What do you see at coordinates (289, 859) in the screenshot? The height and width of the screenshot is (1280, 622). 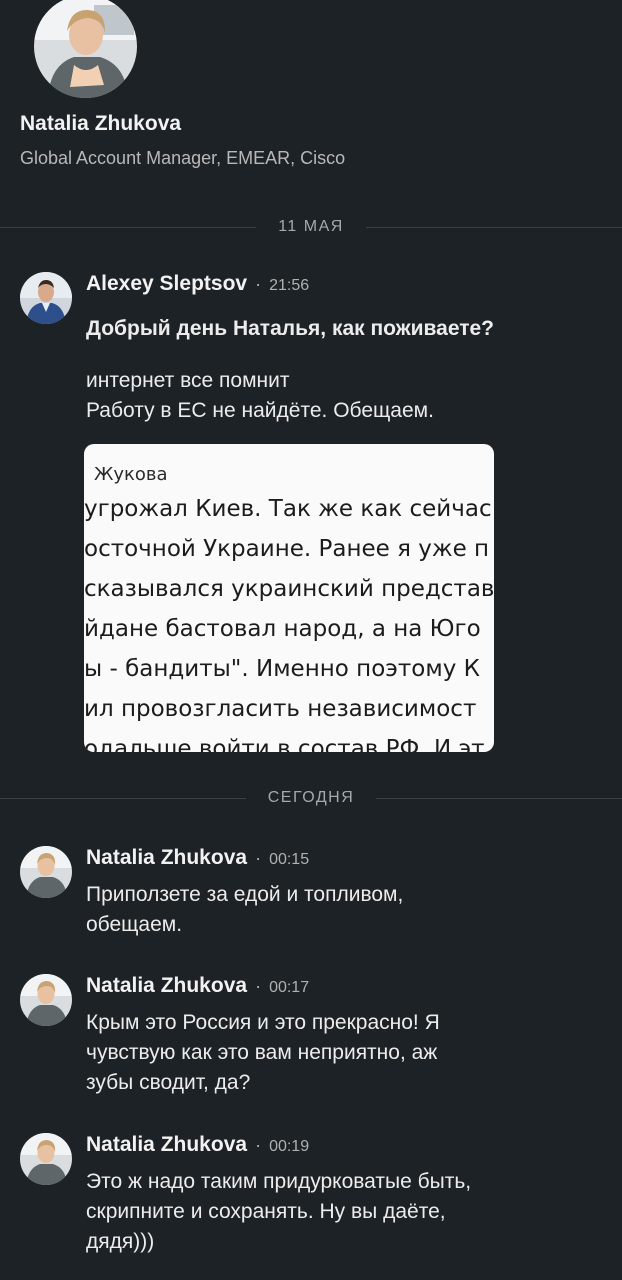 I see `message-time: 00:15` at bounding box center [289, 859].